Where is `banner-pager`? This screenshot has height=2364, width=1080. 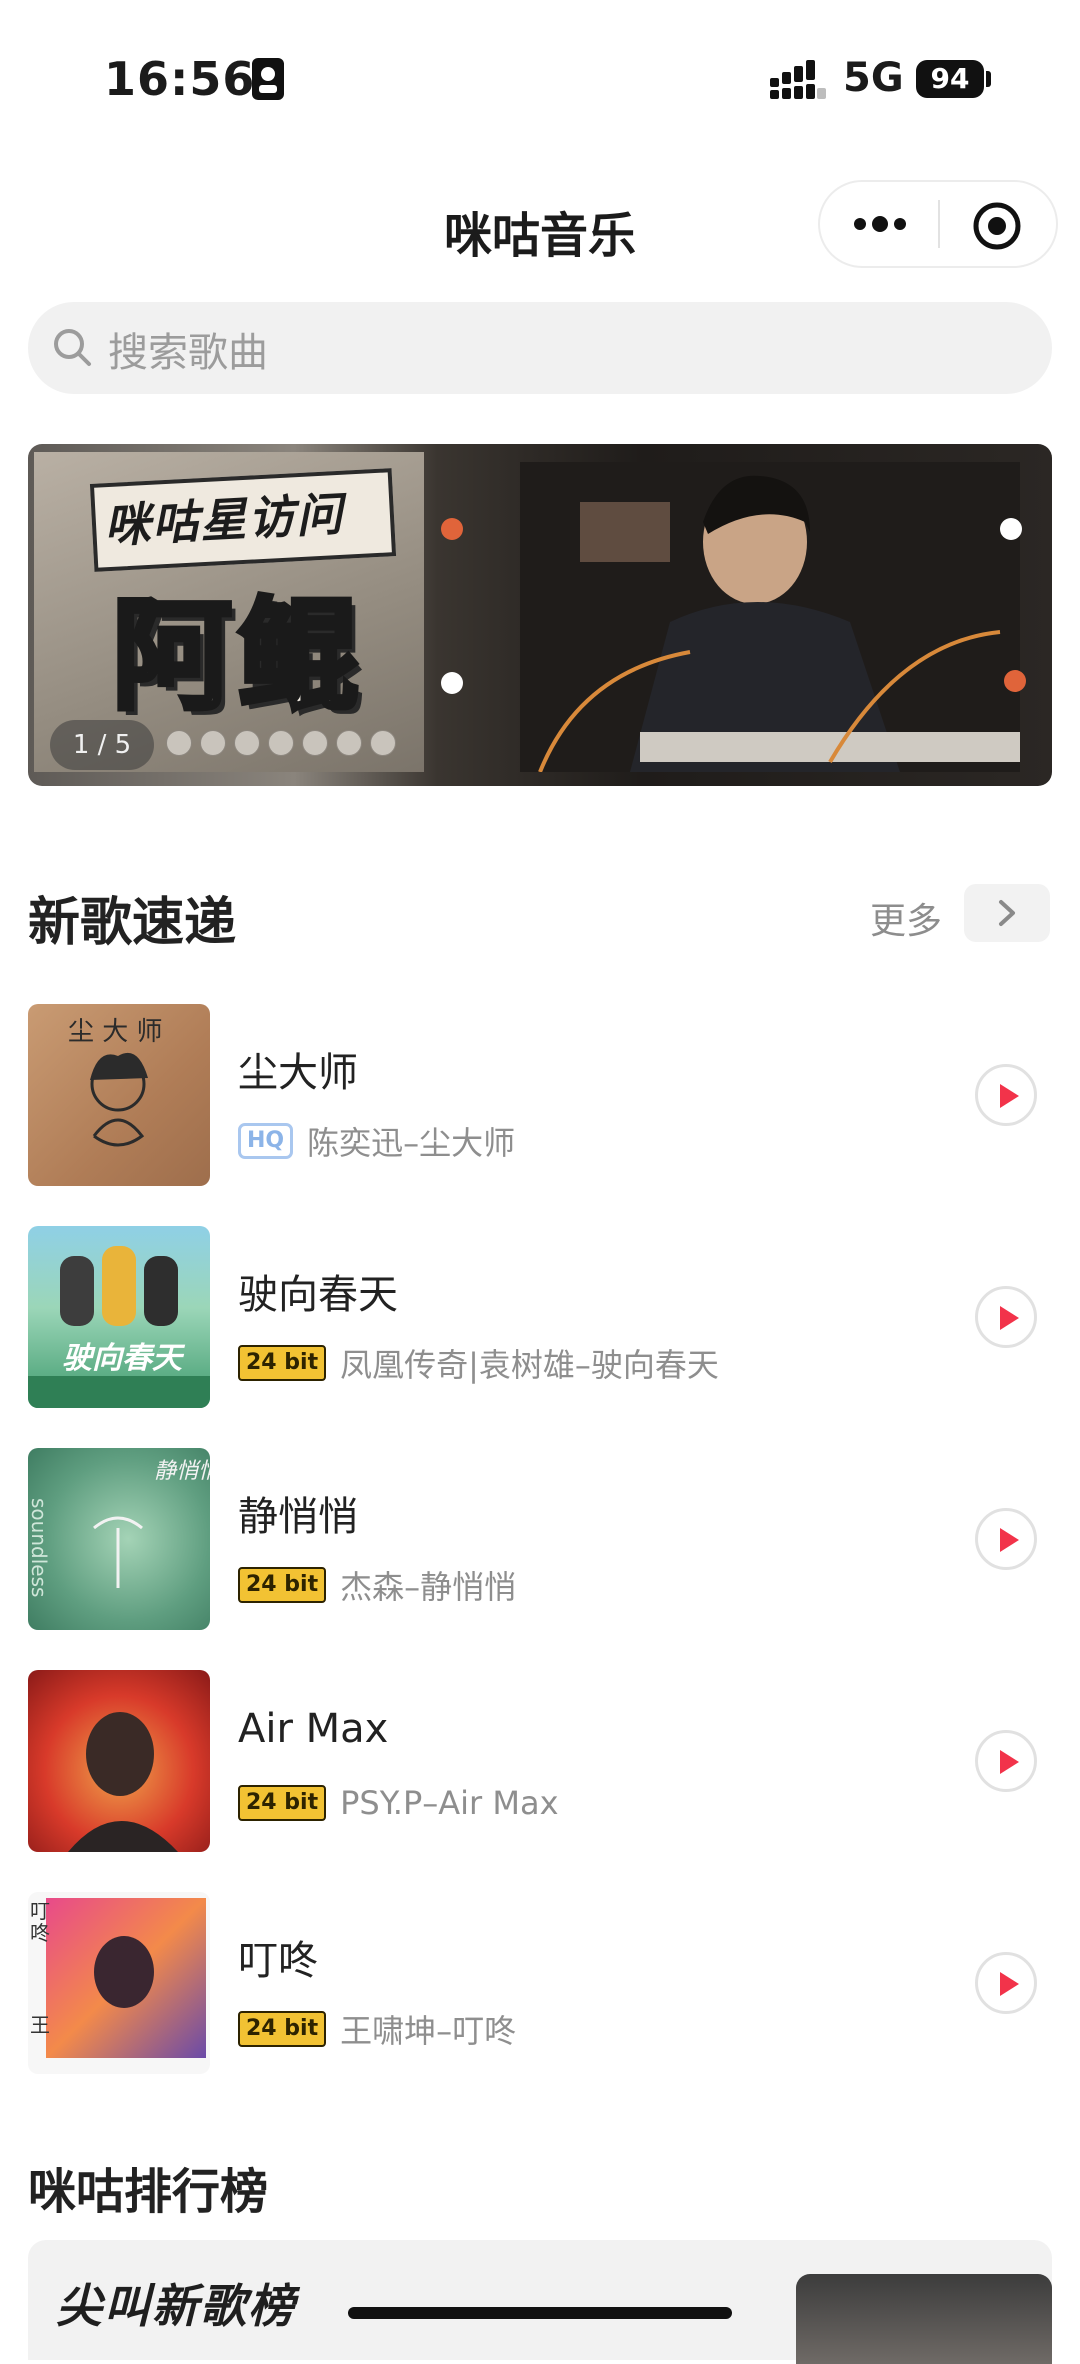 banner-pager is located at coordinates (281, 744).